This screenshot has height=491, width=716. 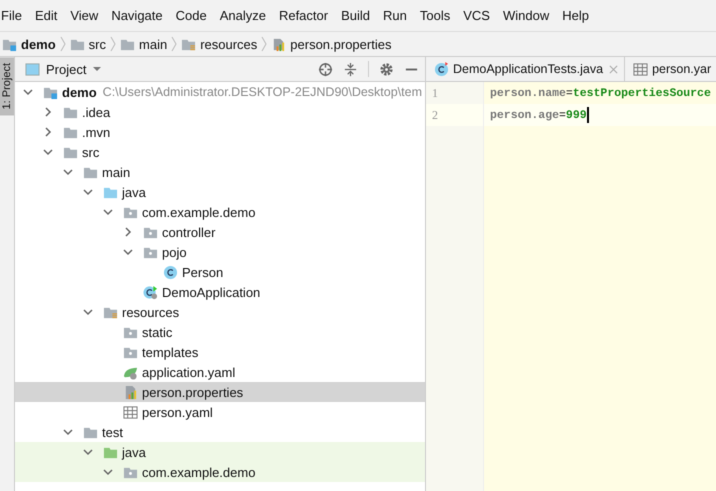 What do you see at coordinates (7, 86) in the screenshot?
I see `tool-window-tab: 1: Project` at bounding box center [7, 86].